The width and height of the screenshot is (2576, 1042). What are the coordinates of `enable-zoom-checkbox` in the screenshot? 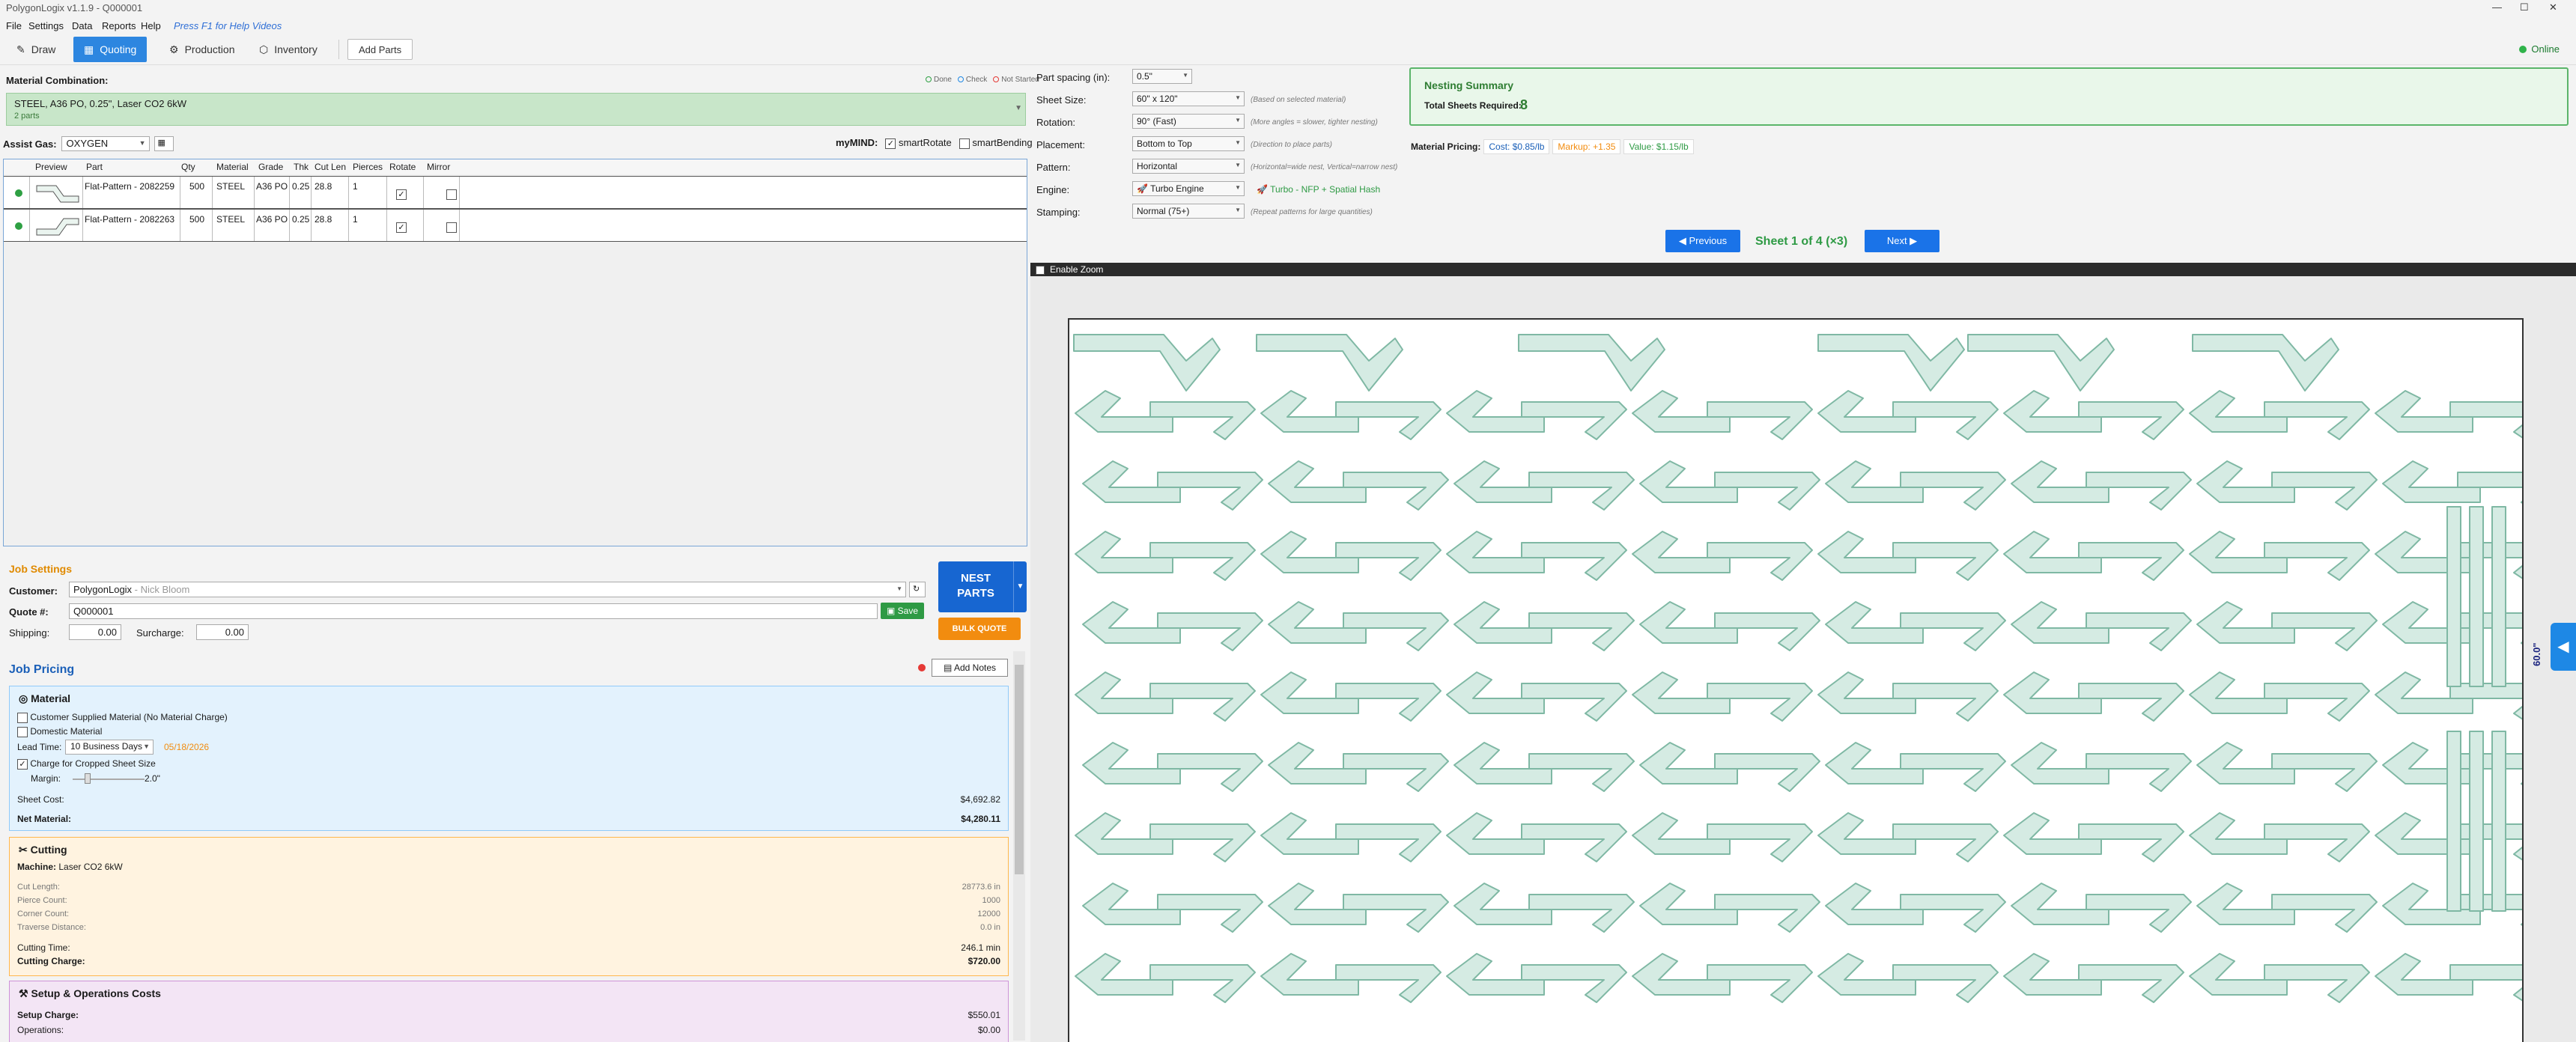 It's located at (1040, 270).